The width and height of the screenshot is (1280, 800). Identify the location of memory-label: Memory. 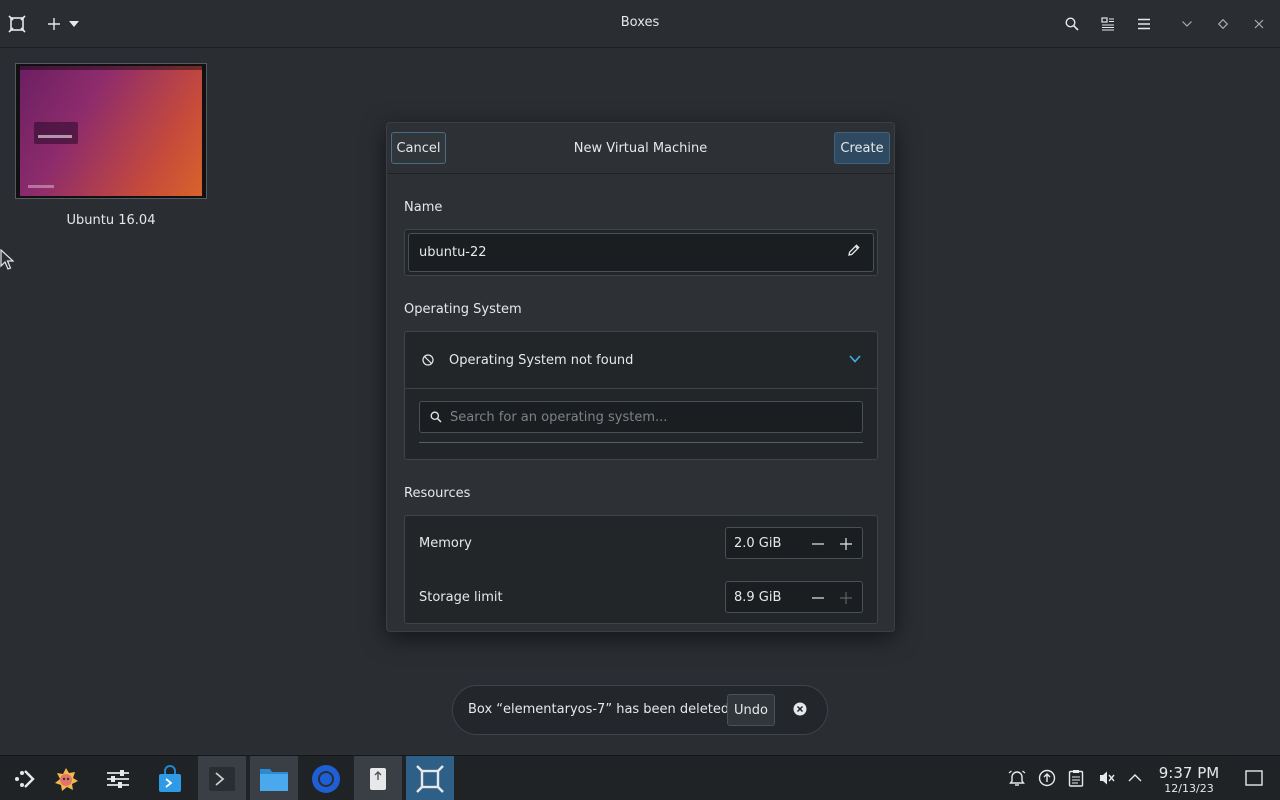
(445, 543).